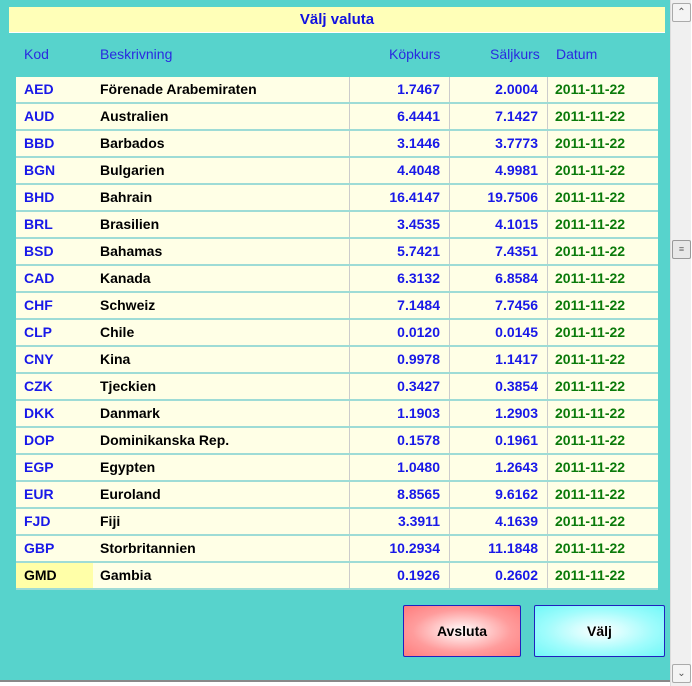 This screenshot has height=686, width=692. I want to click on table-row: CZK Tjeckien 0.3427 0.3854 2011-11-22, so click(337, 387).